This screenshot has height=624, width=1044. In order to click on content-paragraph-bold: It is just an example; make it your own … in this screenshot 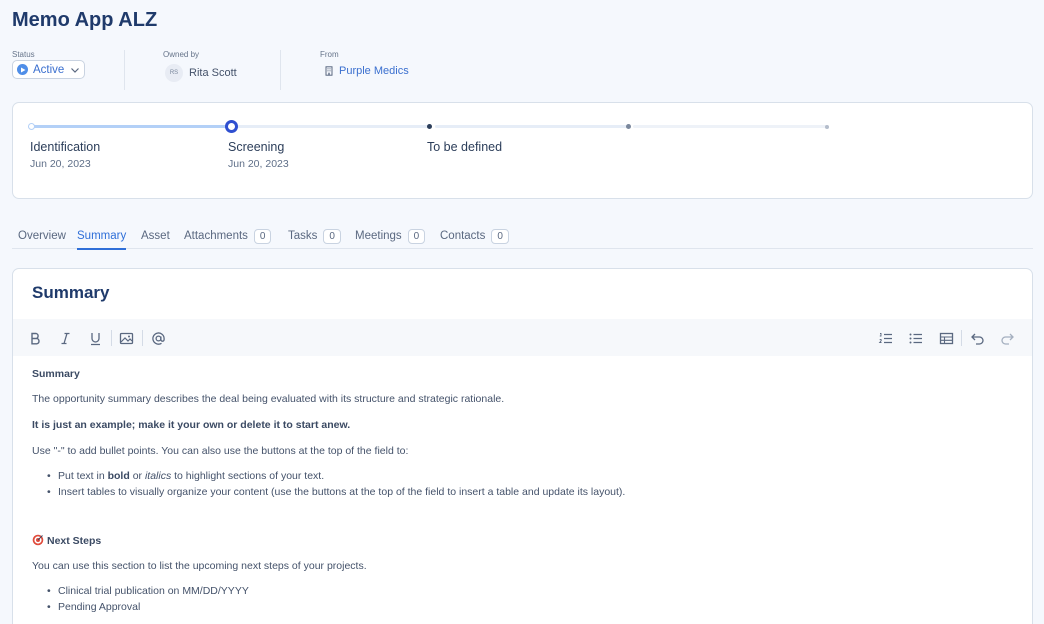, I will do `click(191, 425)`.